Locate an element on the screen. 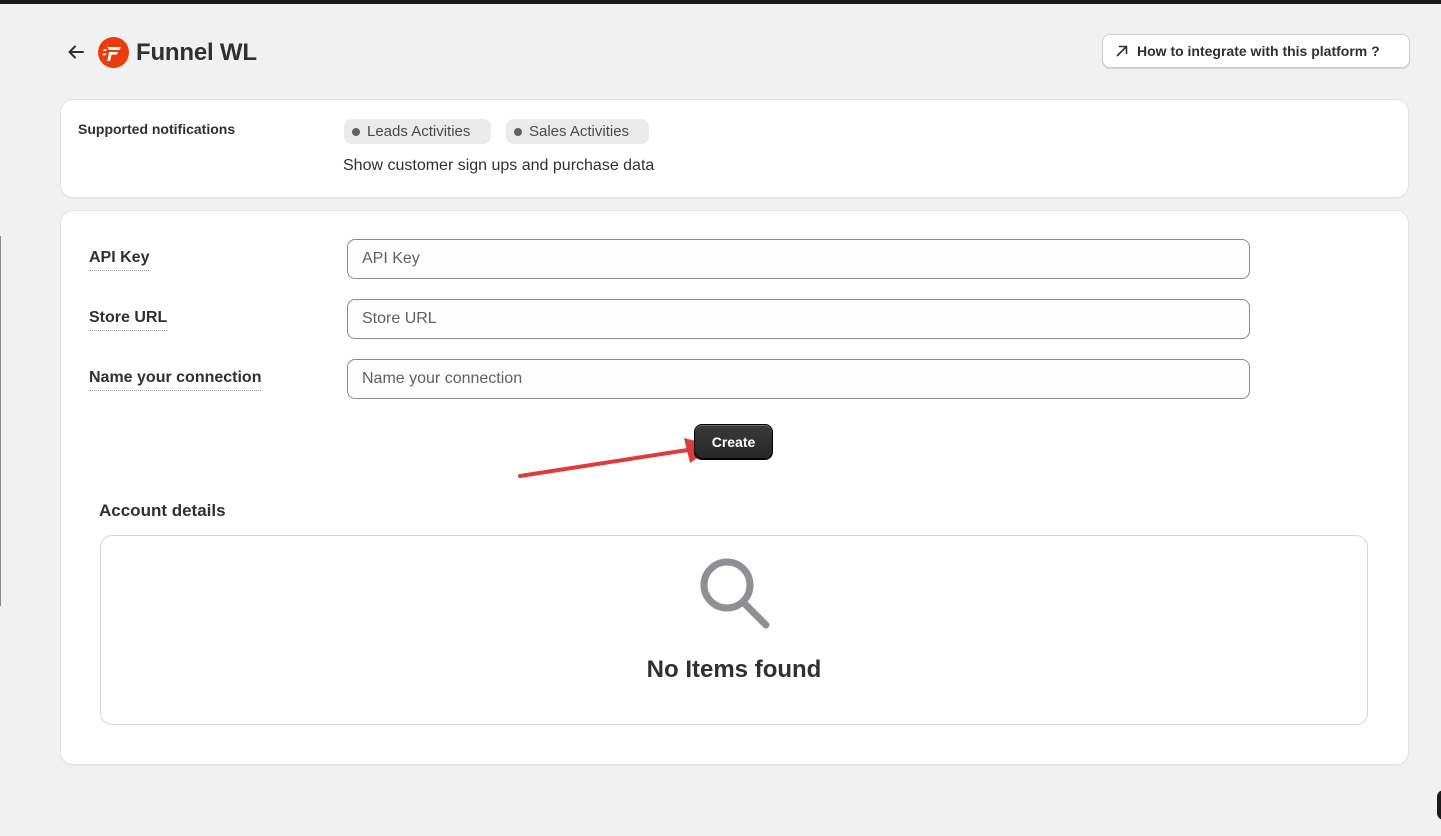  page-title: Funnel WL is located at coordinates (196, 52).